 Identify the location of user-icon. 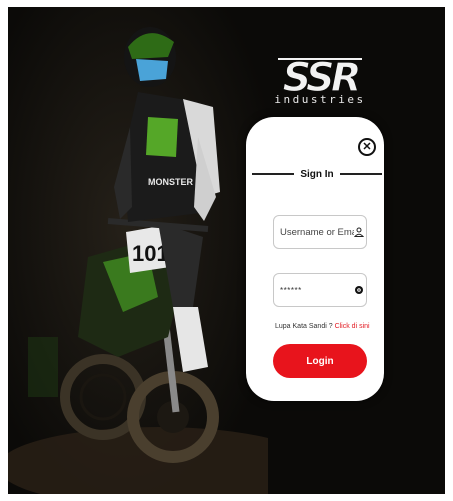
(359, 232).